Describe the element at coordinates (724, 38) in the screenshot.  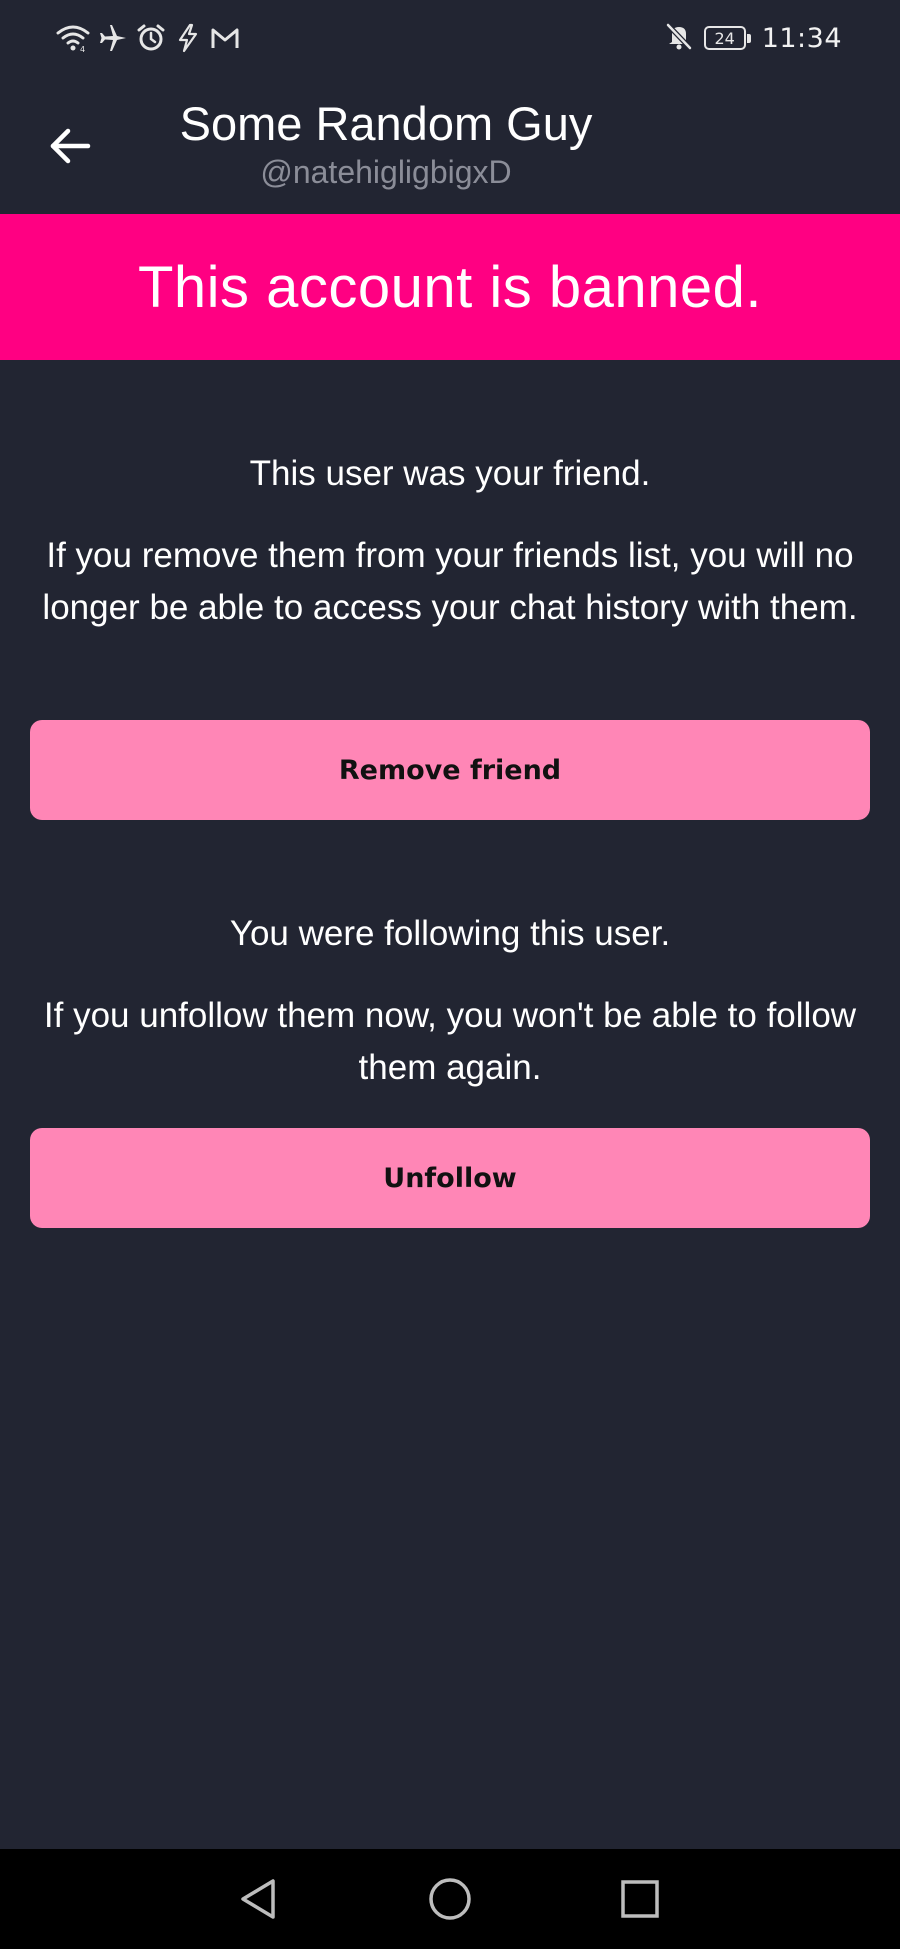
I see `battery-level: 24` at that location.